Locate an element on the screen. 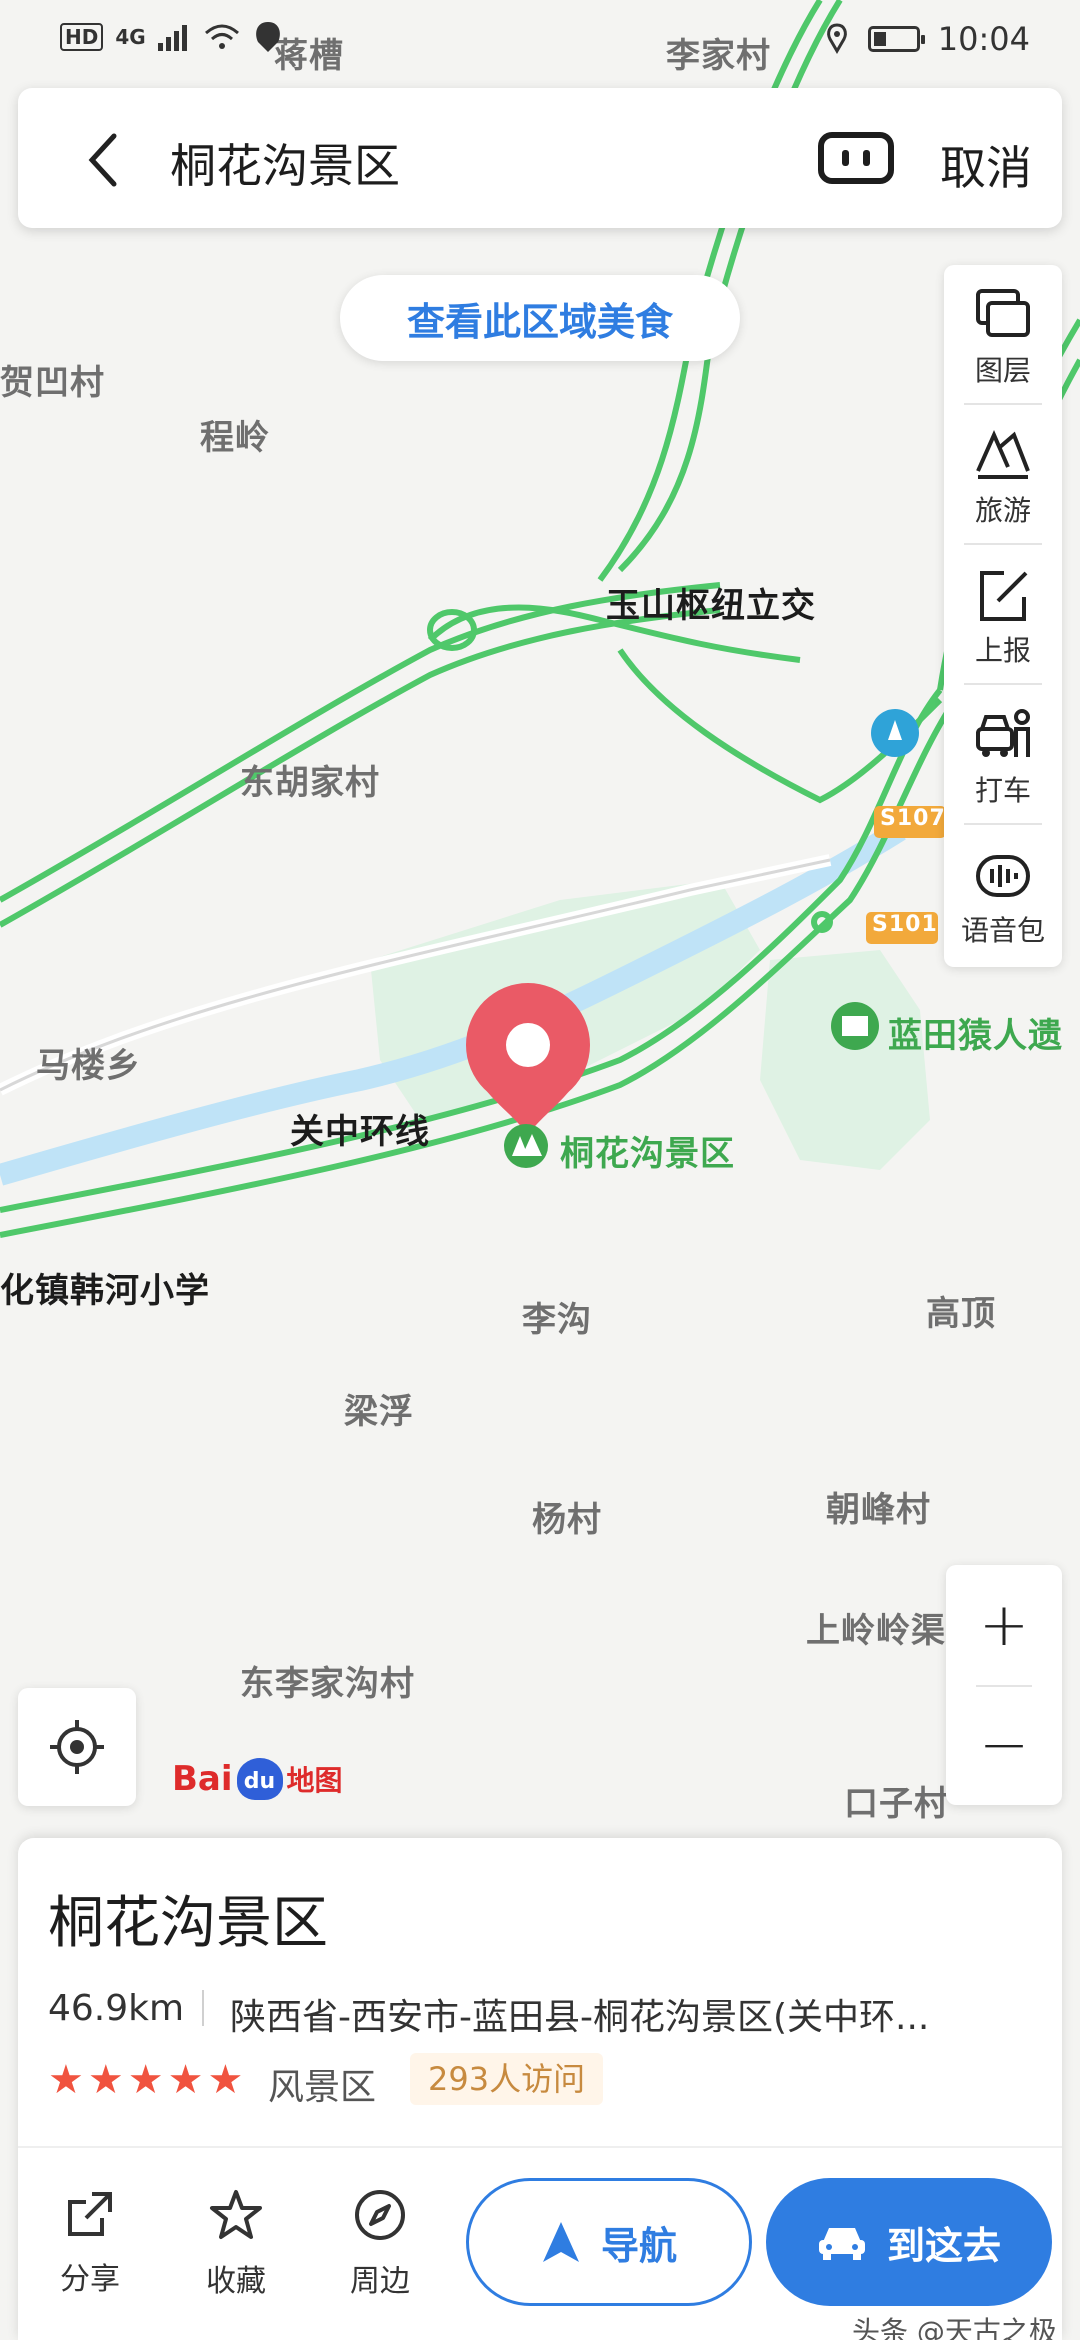 The image size is (1080, 2340). search-input: 桐花沟景区 is located at coordinates (285, 163).